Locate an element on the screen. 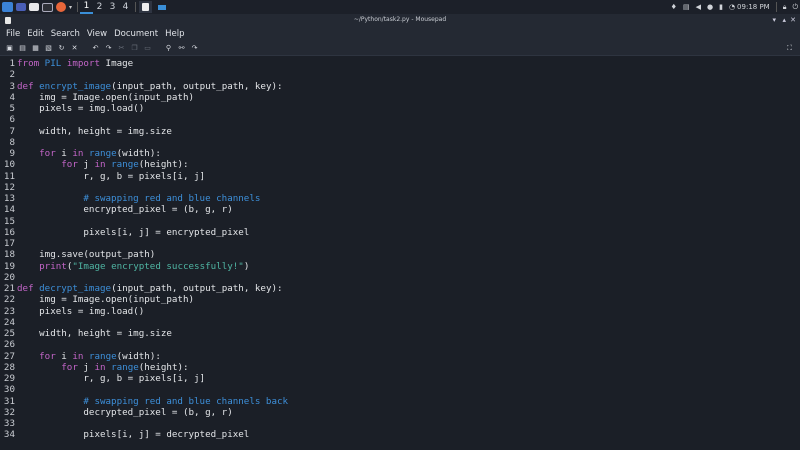 This screenshot has height=450, width=800. reload-icon: ↻ is located at coordinates (61, 48).